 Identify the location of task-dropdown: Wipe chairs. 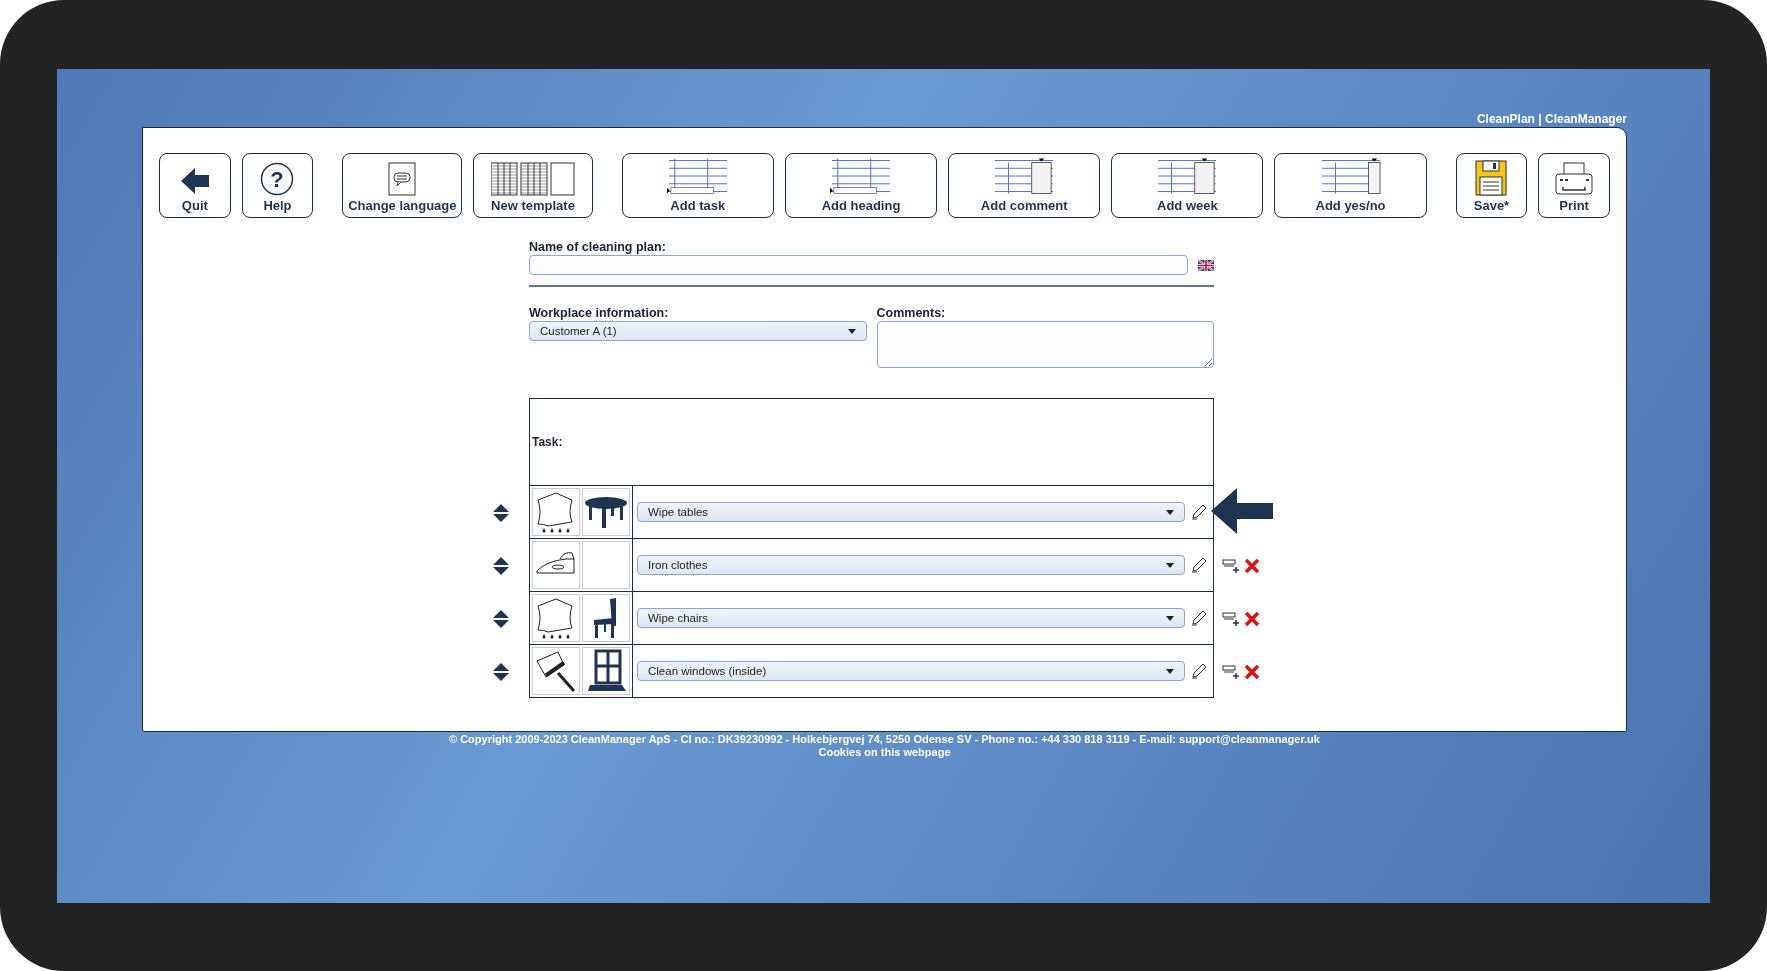
(911, 618).